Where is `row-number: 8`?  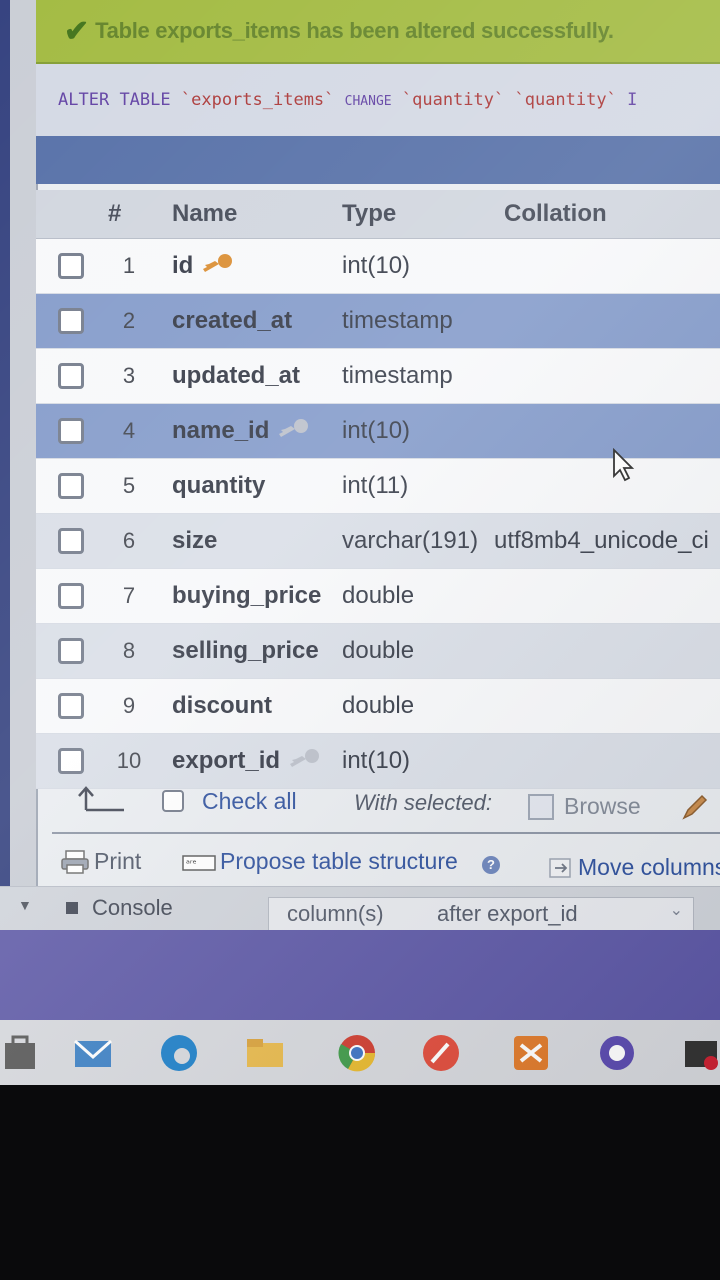
row-number: 8 is located at coordinates (129, 650).